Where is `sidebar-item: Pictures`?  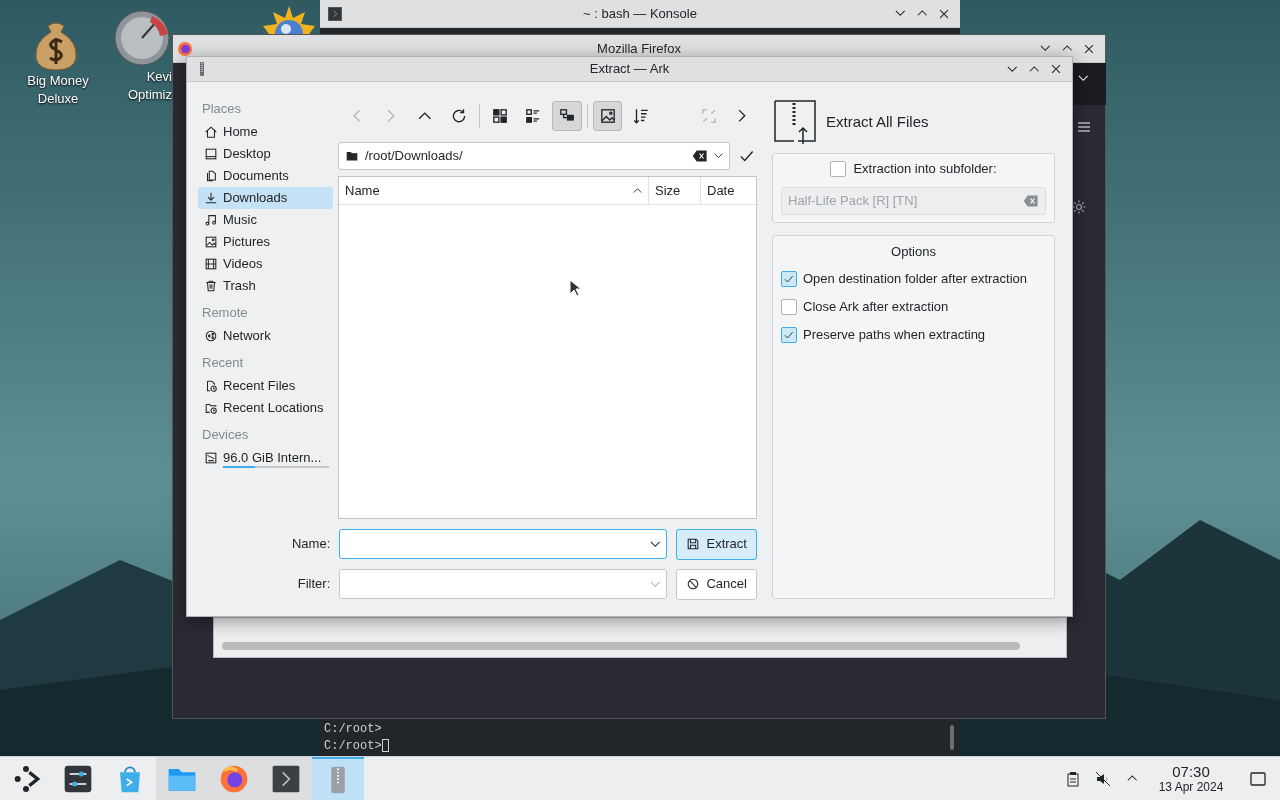
sidebar-item: Pictures is located at coordinates (265, 242).